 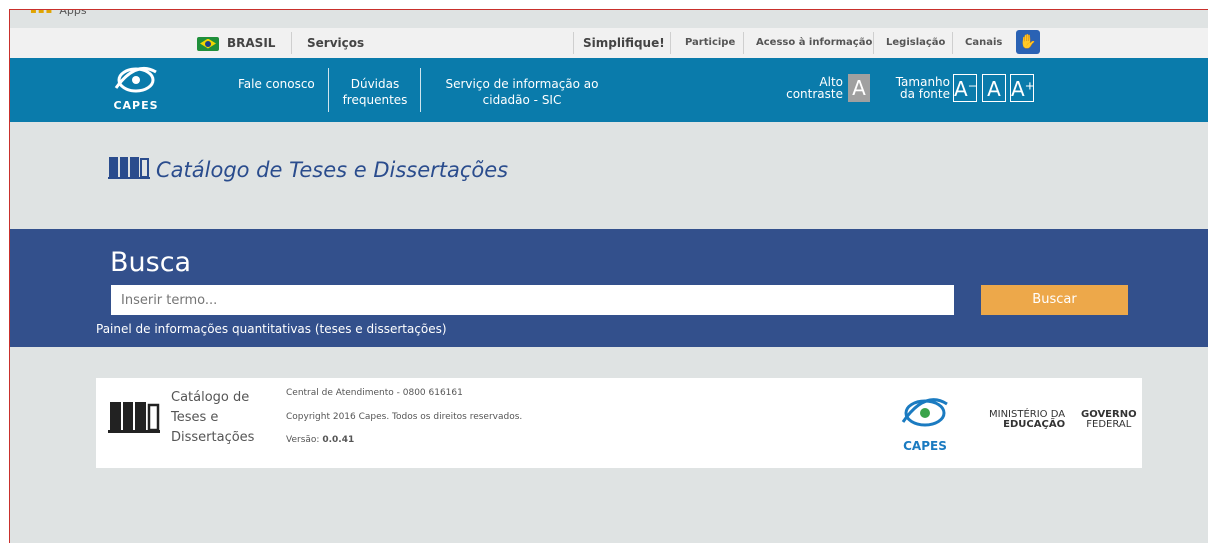 I want to click on font-increase-button: A⁺, so click(x=1022, y=88).